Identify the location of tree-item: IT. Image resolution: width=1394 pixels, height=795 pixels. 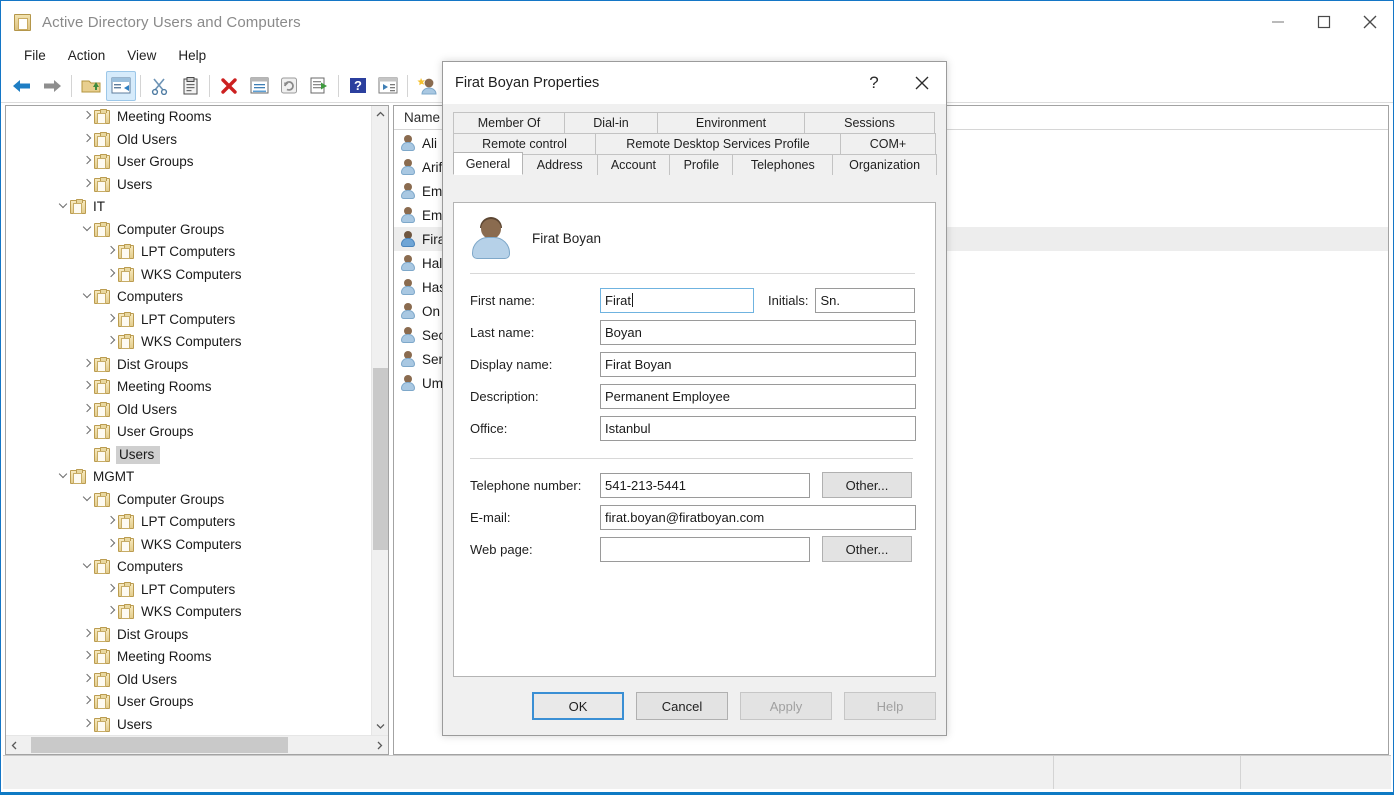
(188, 207).